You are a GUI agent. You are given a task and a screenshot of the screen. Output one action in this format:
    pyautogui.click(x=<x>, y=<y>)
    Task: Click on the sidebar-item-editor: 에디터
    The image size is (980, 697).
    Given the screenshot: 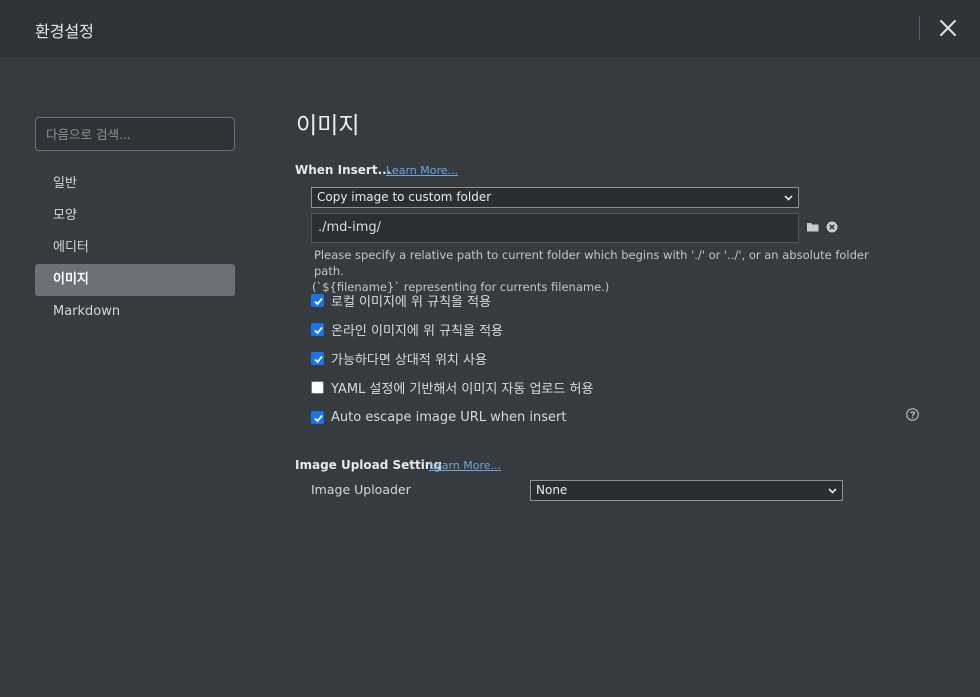 What is the action you would take?
    pyautogui.click(x=135, y=248)
    